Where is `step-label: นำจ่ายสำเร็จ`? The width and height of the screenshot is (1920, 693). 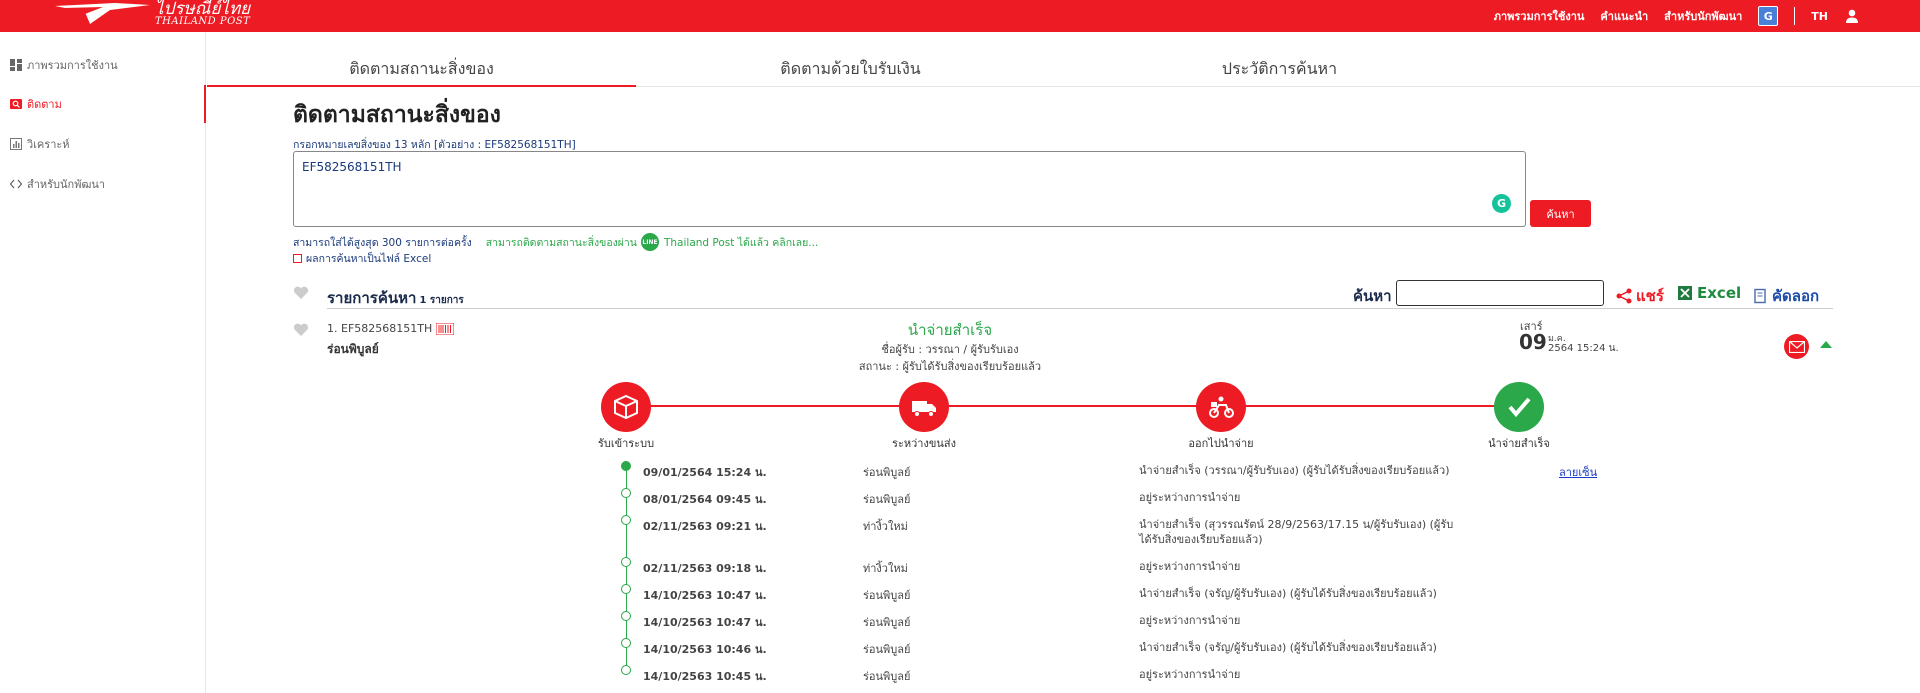 step-label: นำจ่ายสำเร็จ is located at coordinates (1519, 443).